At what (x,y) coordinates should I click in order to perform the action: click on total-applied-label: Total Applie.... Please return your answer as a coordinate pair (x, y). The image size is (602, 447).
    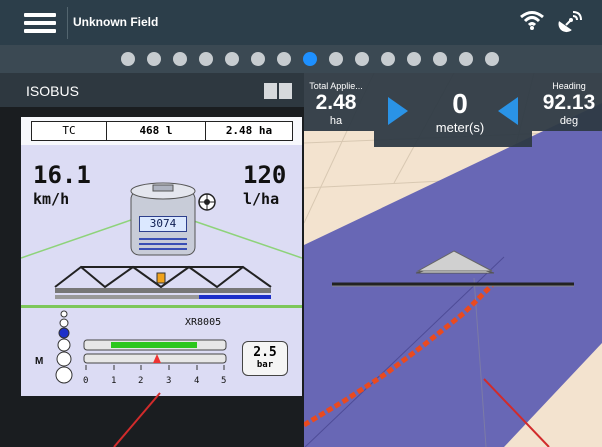
    Looking at the image, I should click on (336, 86).